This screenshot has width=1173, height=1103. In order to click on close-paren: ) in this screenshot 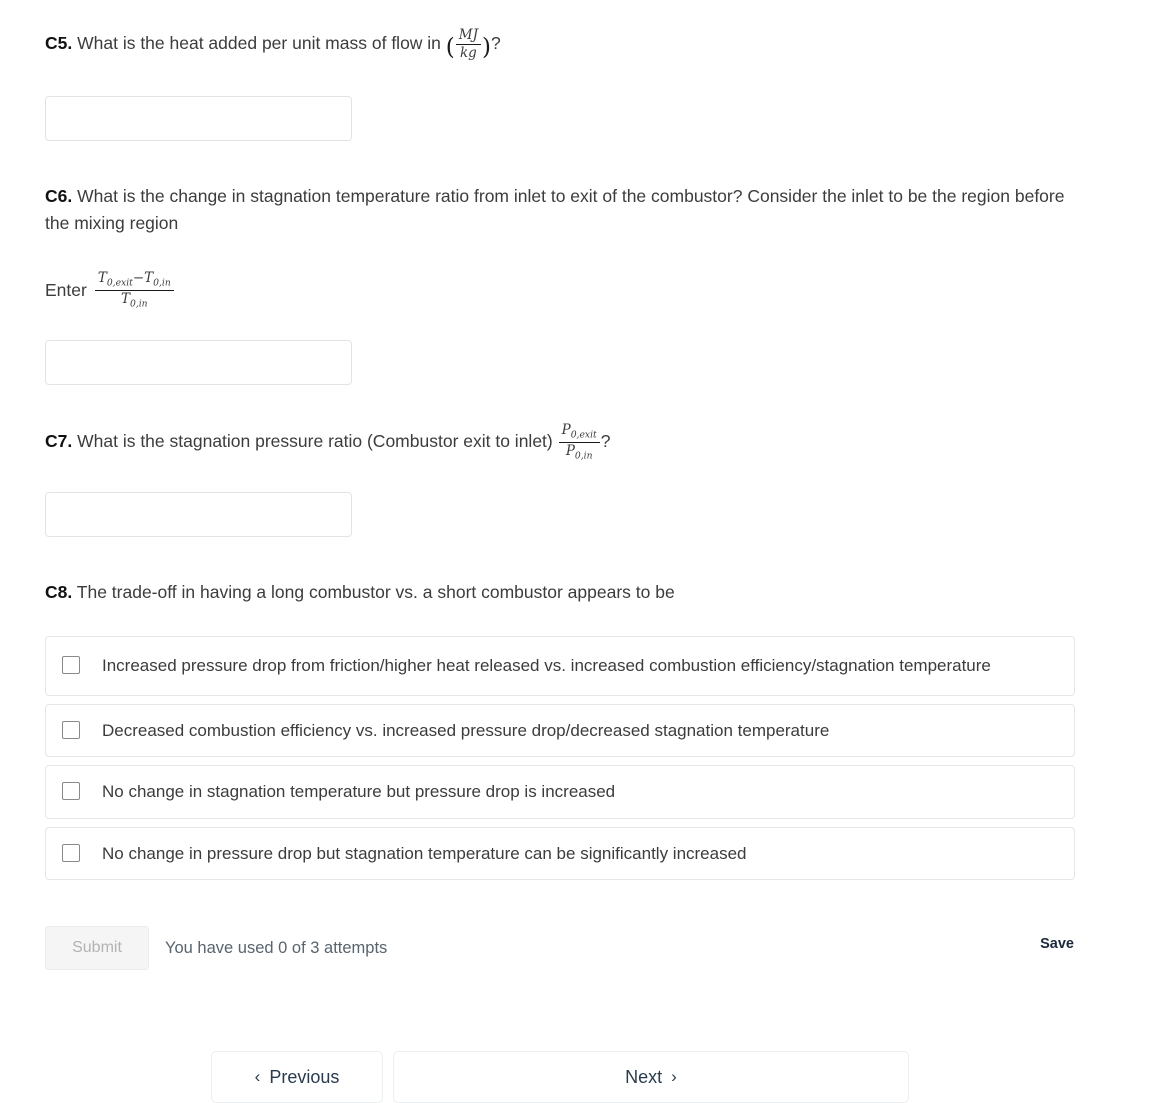, I will do `click(487, 47)`.